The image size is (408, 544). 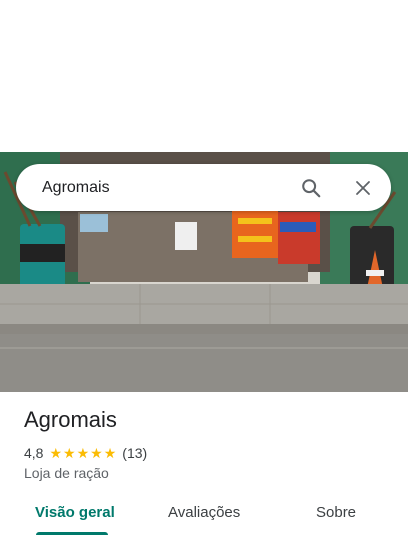 I want to click on search-bar, so click(x=203, y=187).